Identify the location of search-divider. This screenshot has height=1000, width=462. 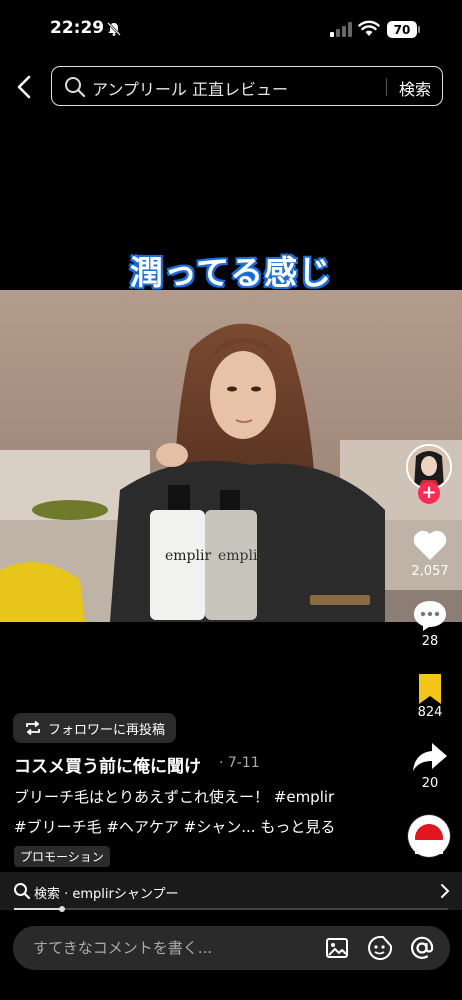
(386, 87).